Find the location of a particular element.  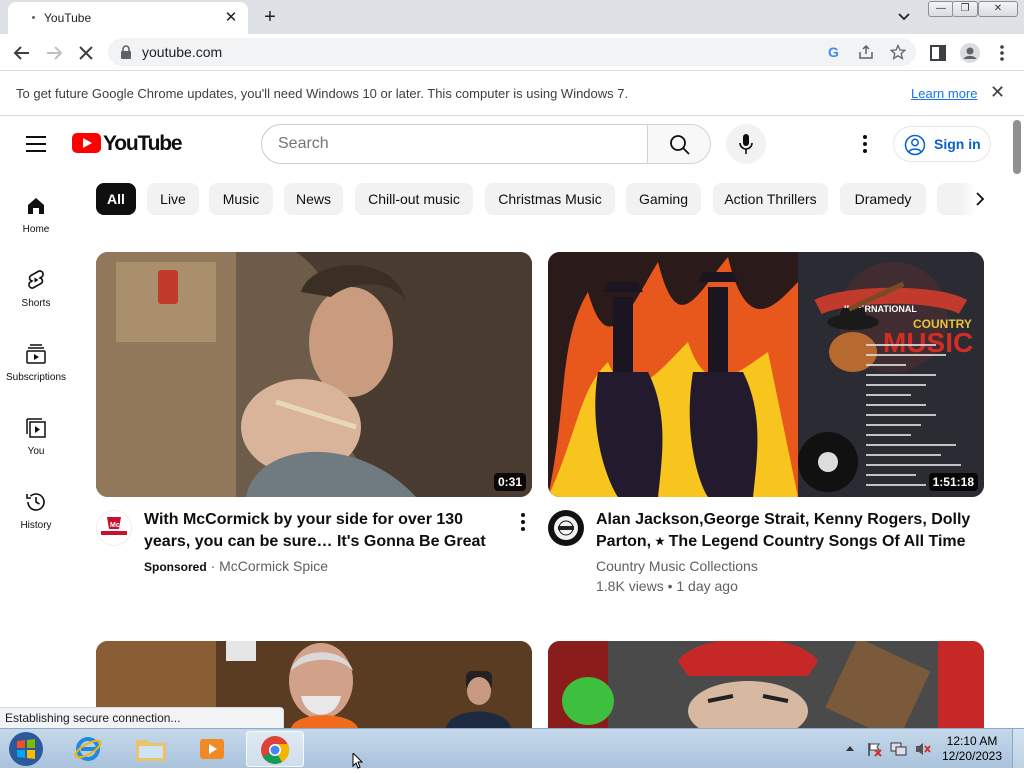

logo-text: YouTube is located at coordinates (143, 143).